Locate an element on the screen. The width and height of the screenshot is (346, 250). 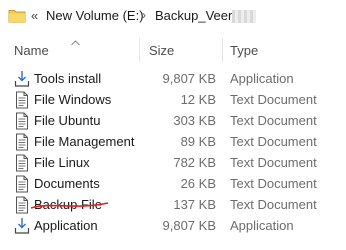
breadcrumb-overflow: « is located at coordinates (34, 15).